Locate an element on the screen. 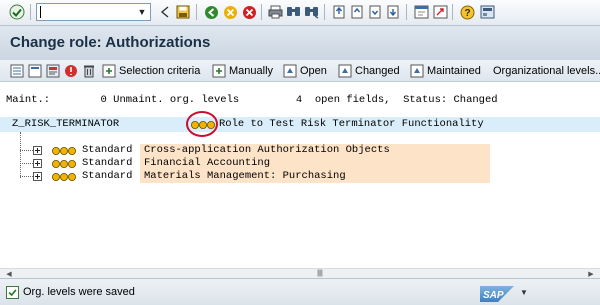 The image size is (600, 305). find-icon is located at coordinates (293, 12).